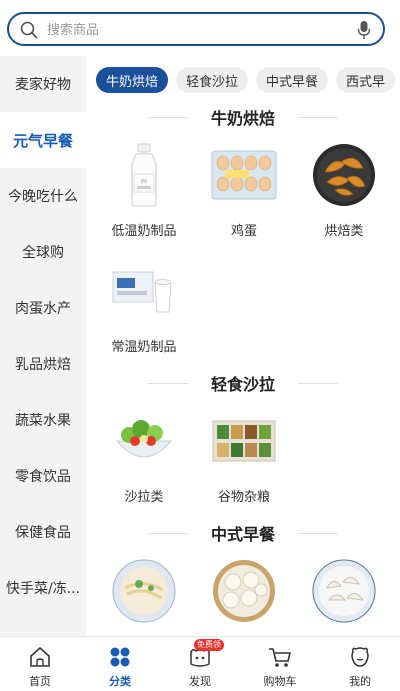 Image resolution: width=400 pixels, height=691 pixels. What do you see at coordinates (292, 80) in the screenshot?
I see `tab-chinese-breakfast: 中式早餐` at bounding box center [292, 80].